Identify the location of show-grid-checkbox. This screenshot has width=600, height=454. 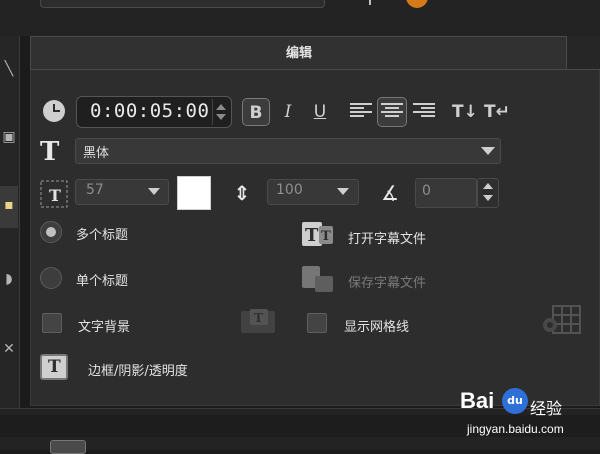
(317, 323).